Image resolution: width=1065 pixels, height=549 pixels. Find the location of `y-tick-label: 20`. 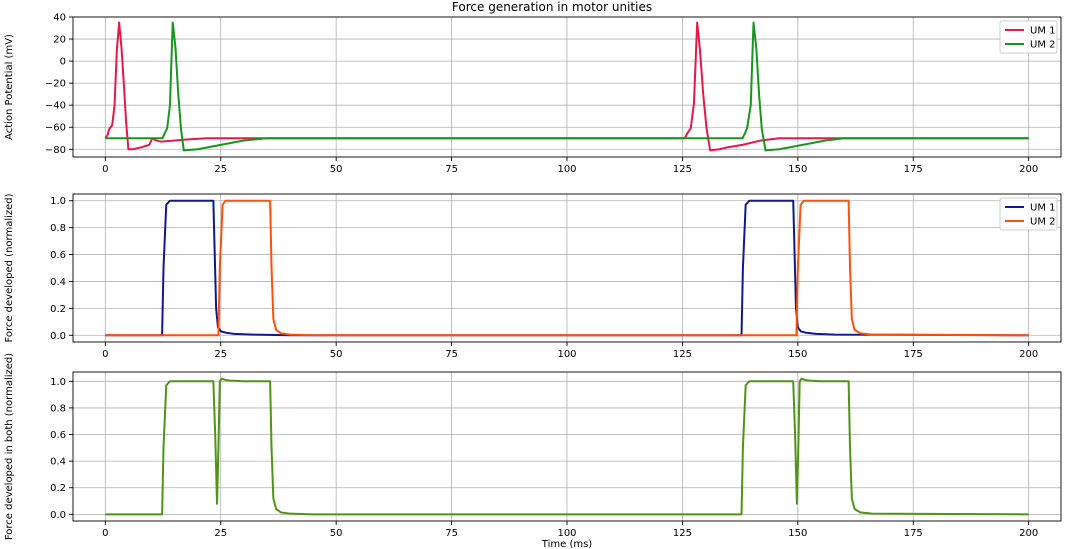

y-tick-label: 20 is located at coordinates (59, 40).